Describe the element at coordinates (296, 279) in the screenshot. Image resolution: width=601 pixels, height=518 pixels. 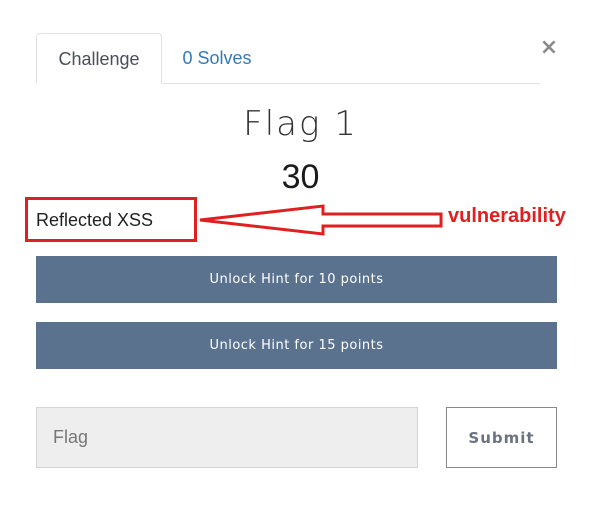
I see `unlock-hint-button-1: Unlock Hint for 10 points` at that location.